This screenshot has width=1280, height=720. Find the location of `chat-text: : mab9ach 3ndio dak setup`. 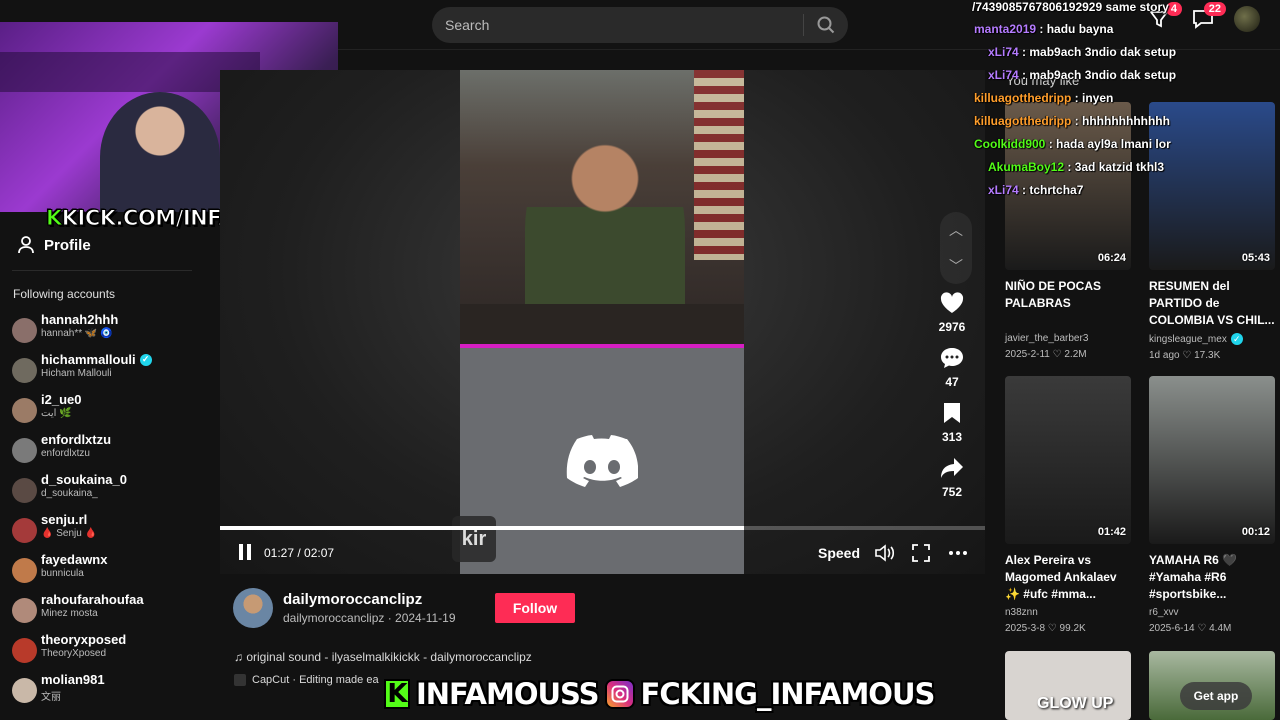

chat-text: : mab9ach 3ndio dak setup is located at coordinates (1097, 52).